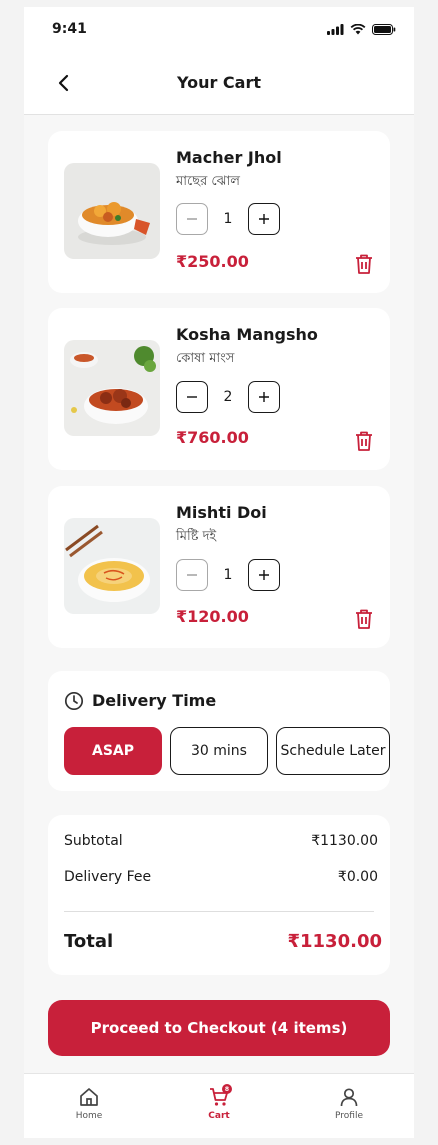  I want to click on cart-count-badge: 8, so click(227, 1089).